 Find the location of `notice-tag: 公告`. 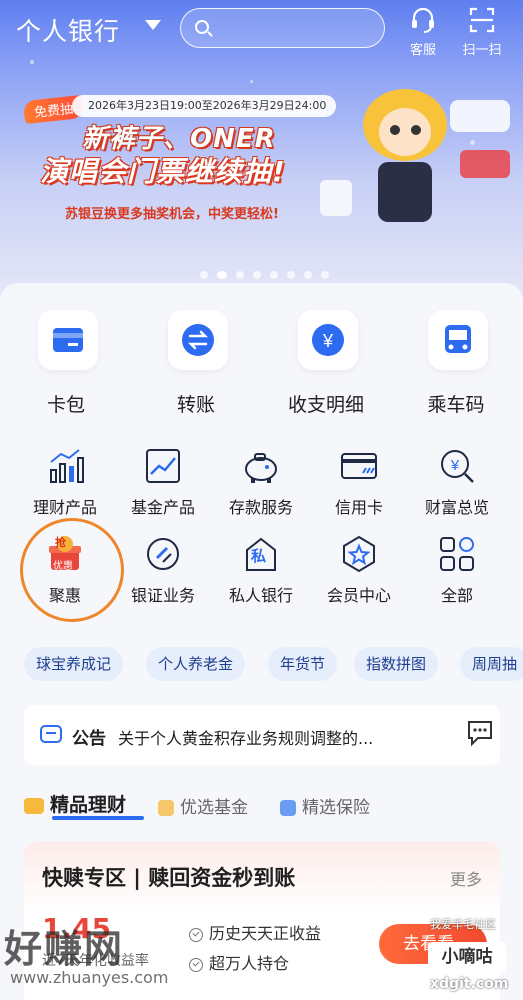

notice-tag: 公告 is located at coordinates (89, 739).